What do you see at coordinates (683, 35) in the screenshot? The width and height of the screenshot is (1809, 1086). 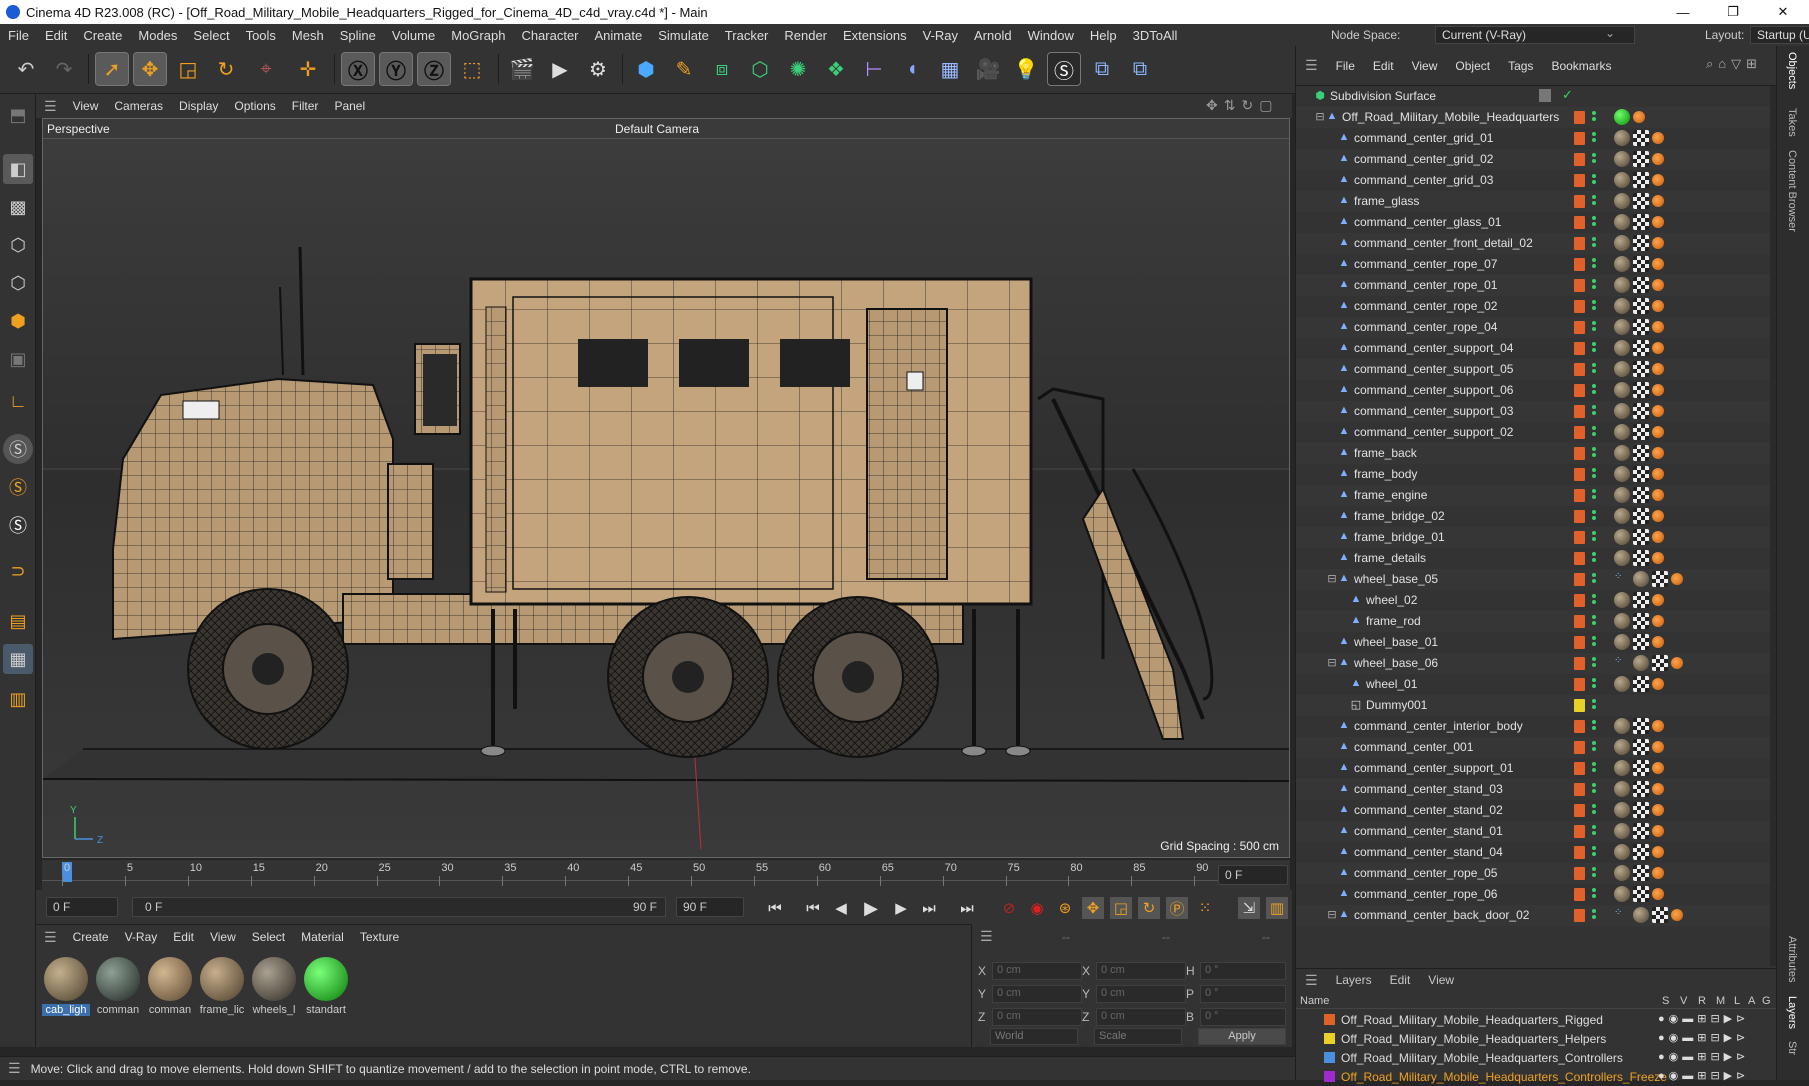 I see `menu-simulate: Simulate` at bounding box center [683, 35].